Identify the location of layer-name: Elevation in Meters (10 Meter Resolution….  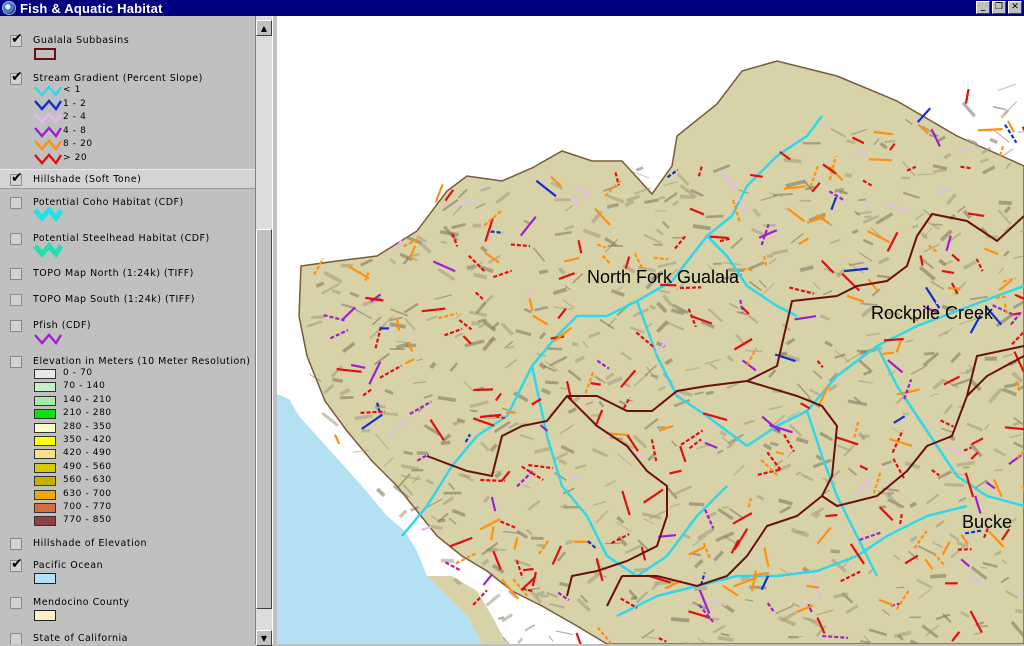
(142, 361).